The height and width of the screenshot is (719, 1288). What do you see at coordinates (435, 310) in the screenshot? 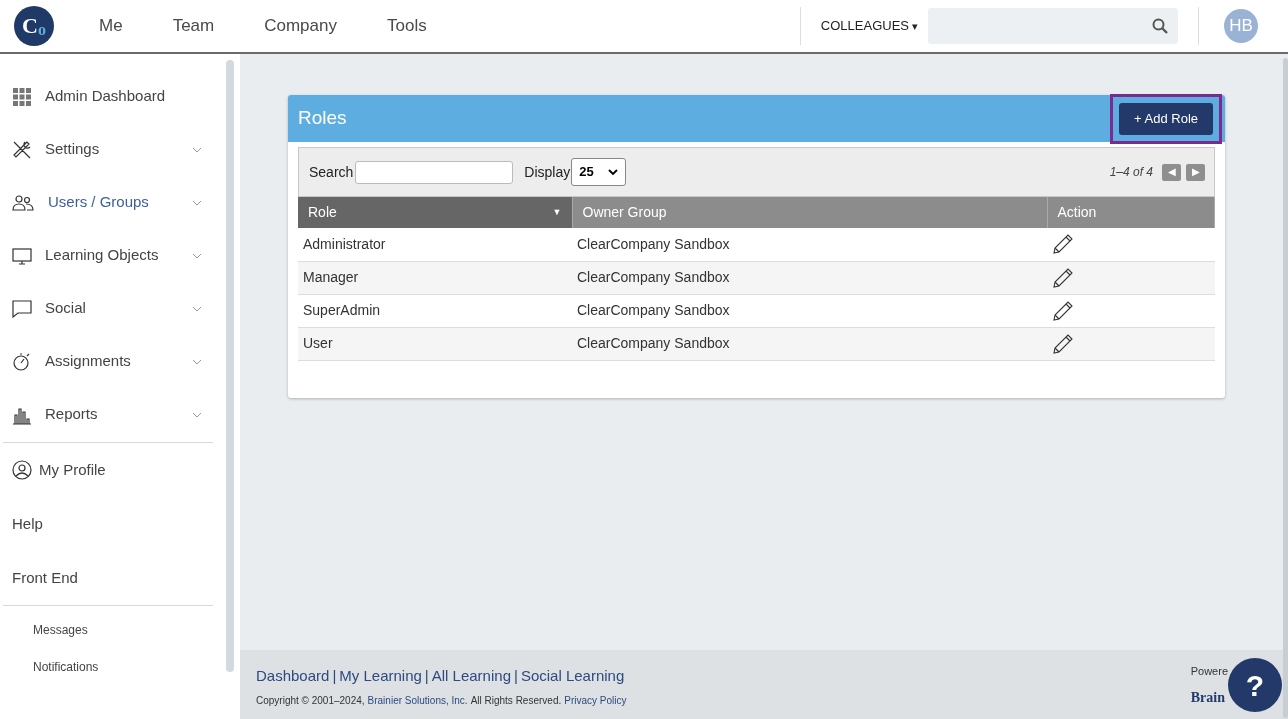
I see `table-cell: SuperAdmin` at bounding box center [435, 310].